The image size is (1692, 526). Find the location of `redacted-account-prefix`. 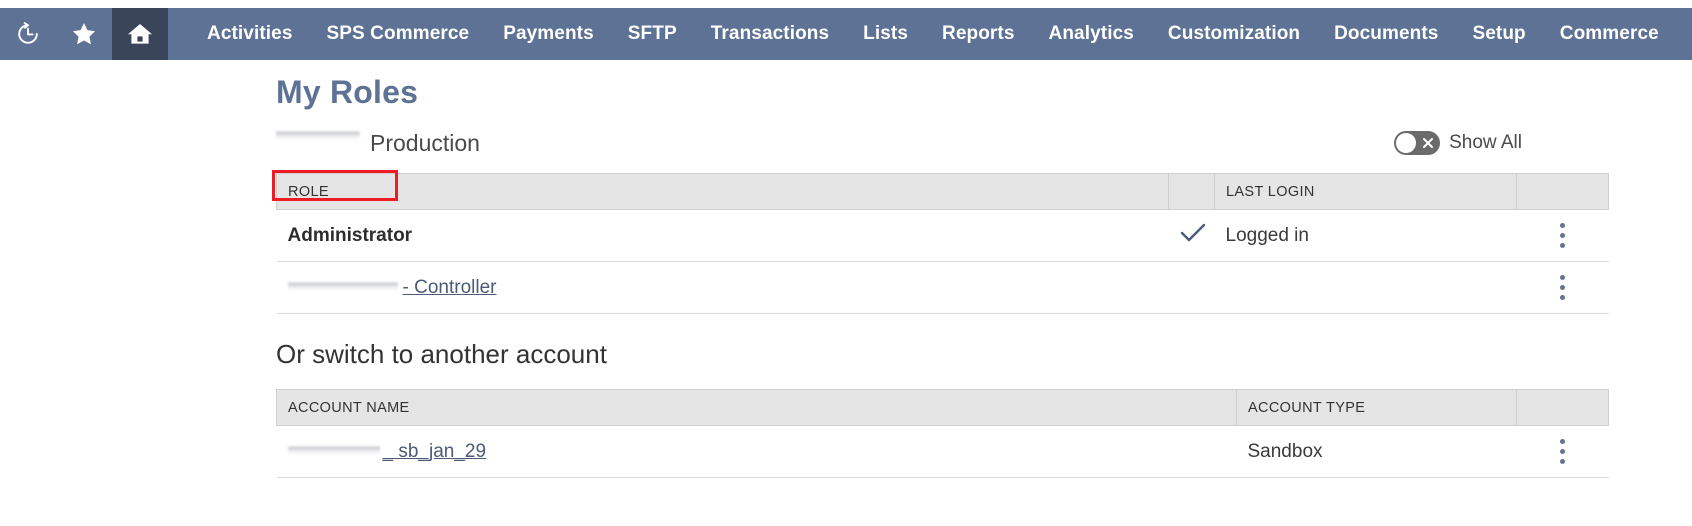

redacted-account-prefix is located at coordinates (333, 448).